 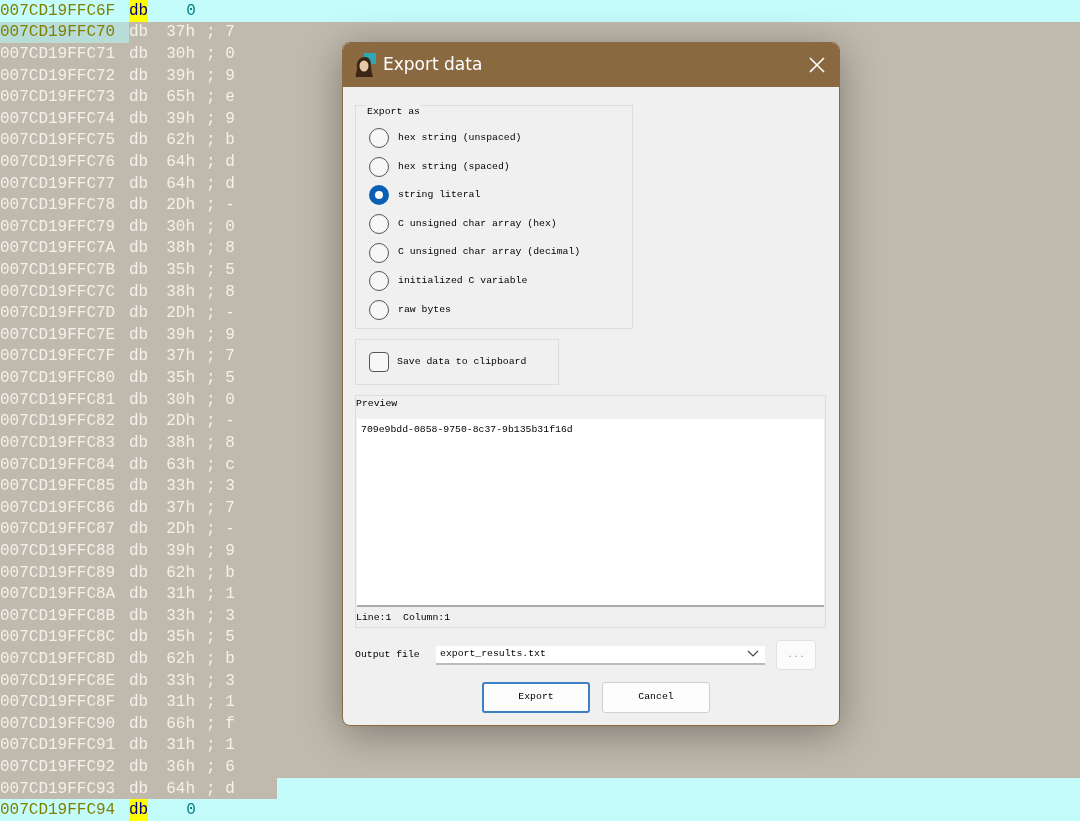 What do you see at coordinates (58, 638) in the screenshot?
I see `address-text: 007CD19FFC8C` at bounding box center [58, 638].